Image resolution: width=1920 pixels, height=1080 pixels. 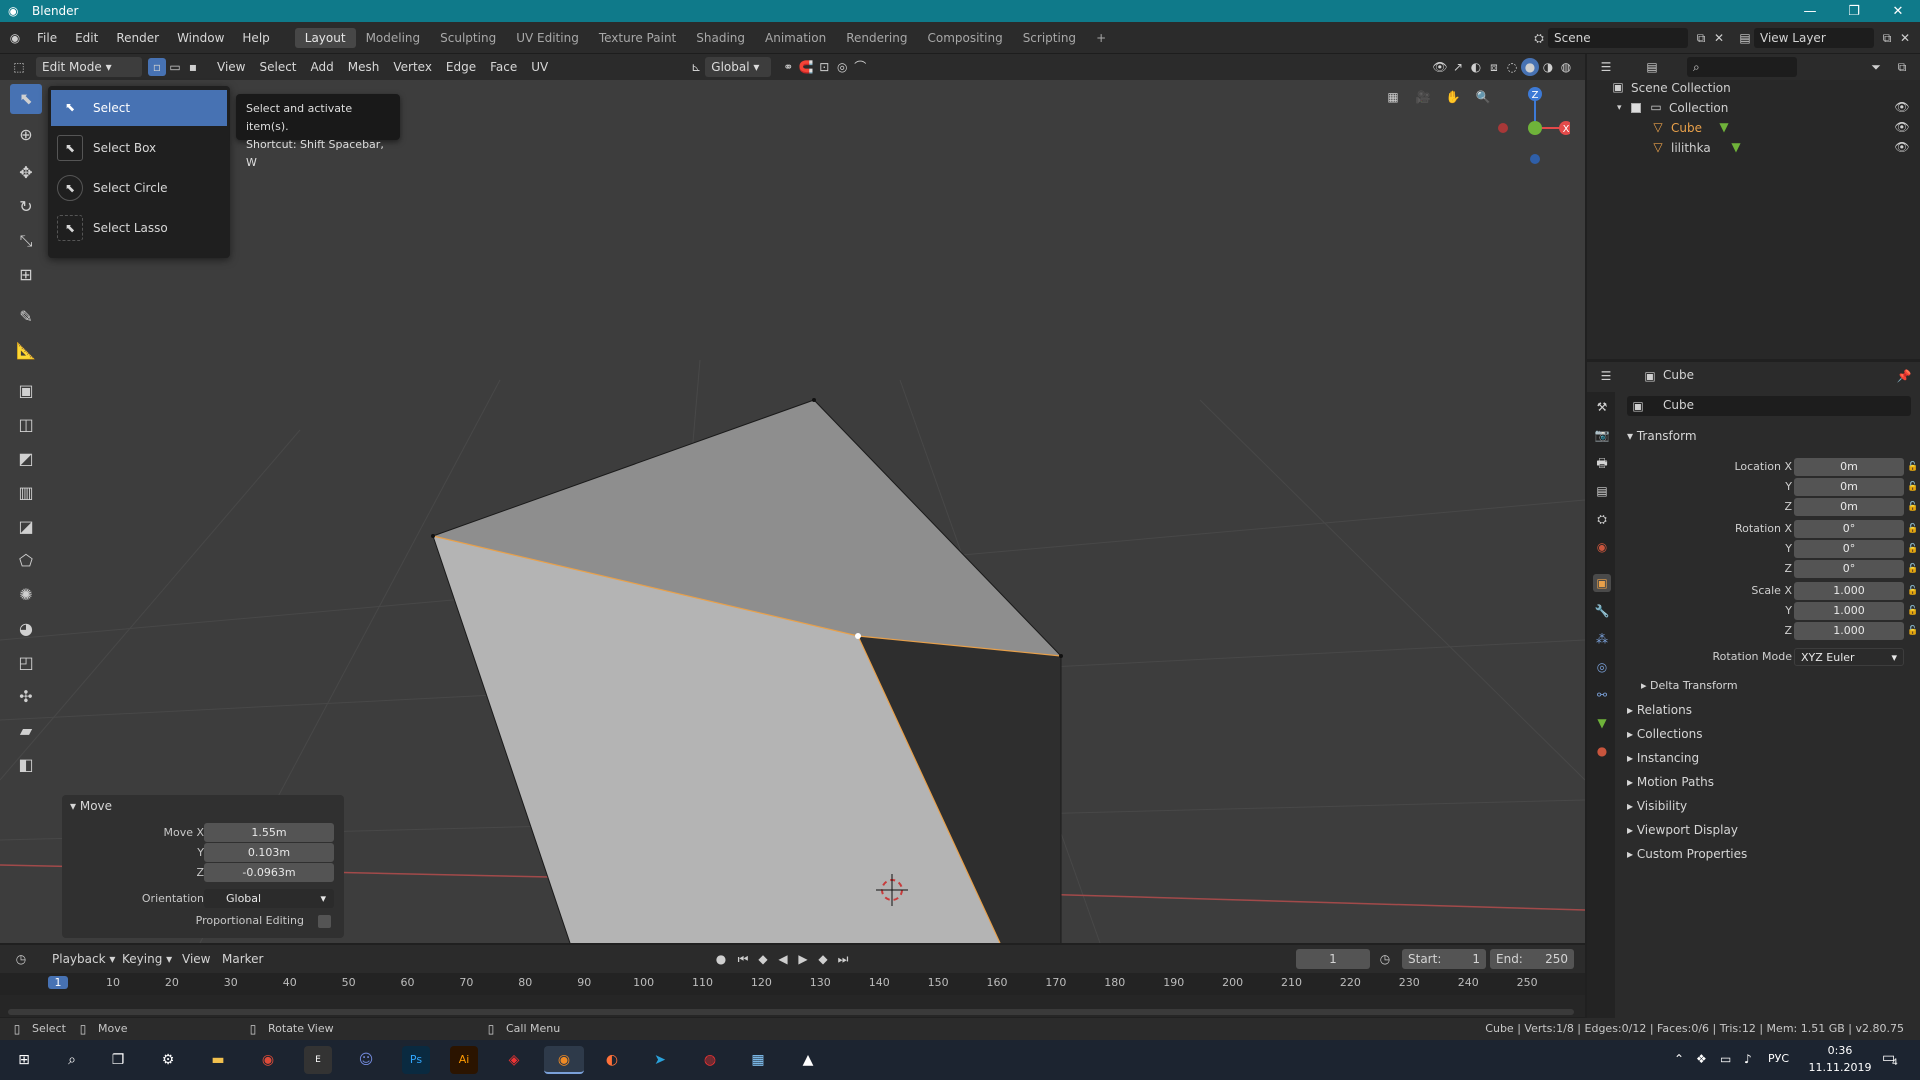 I want to click on menu-window: Window, so click(x=200, y=38).